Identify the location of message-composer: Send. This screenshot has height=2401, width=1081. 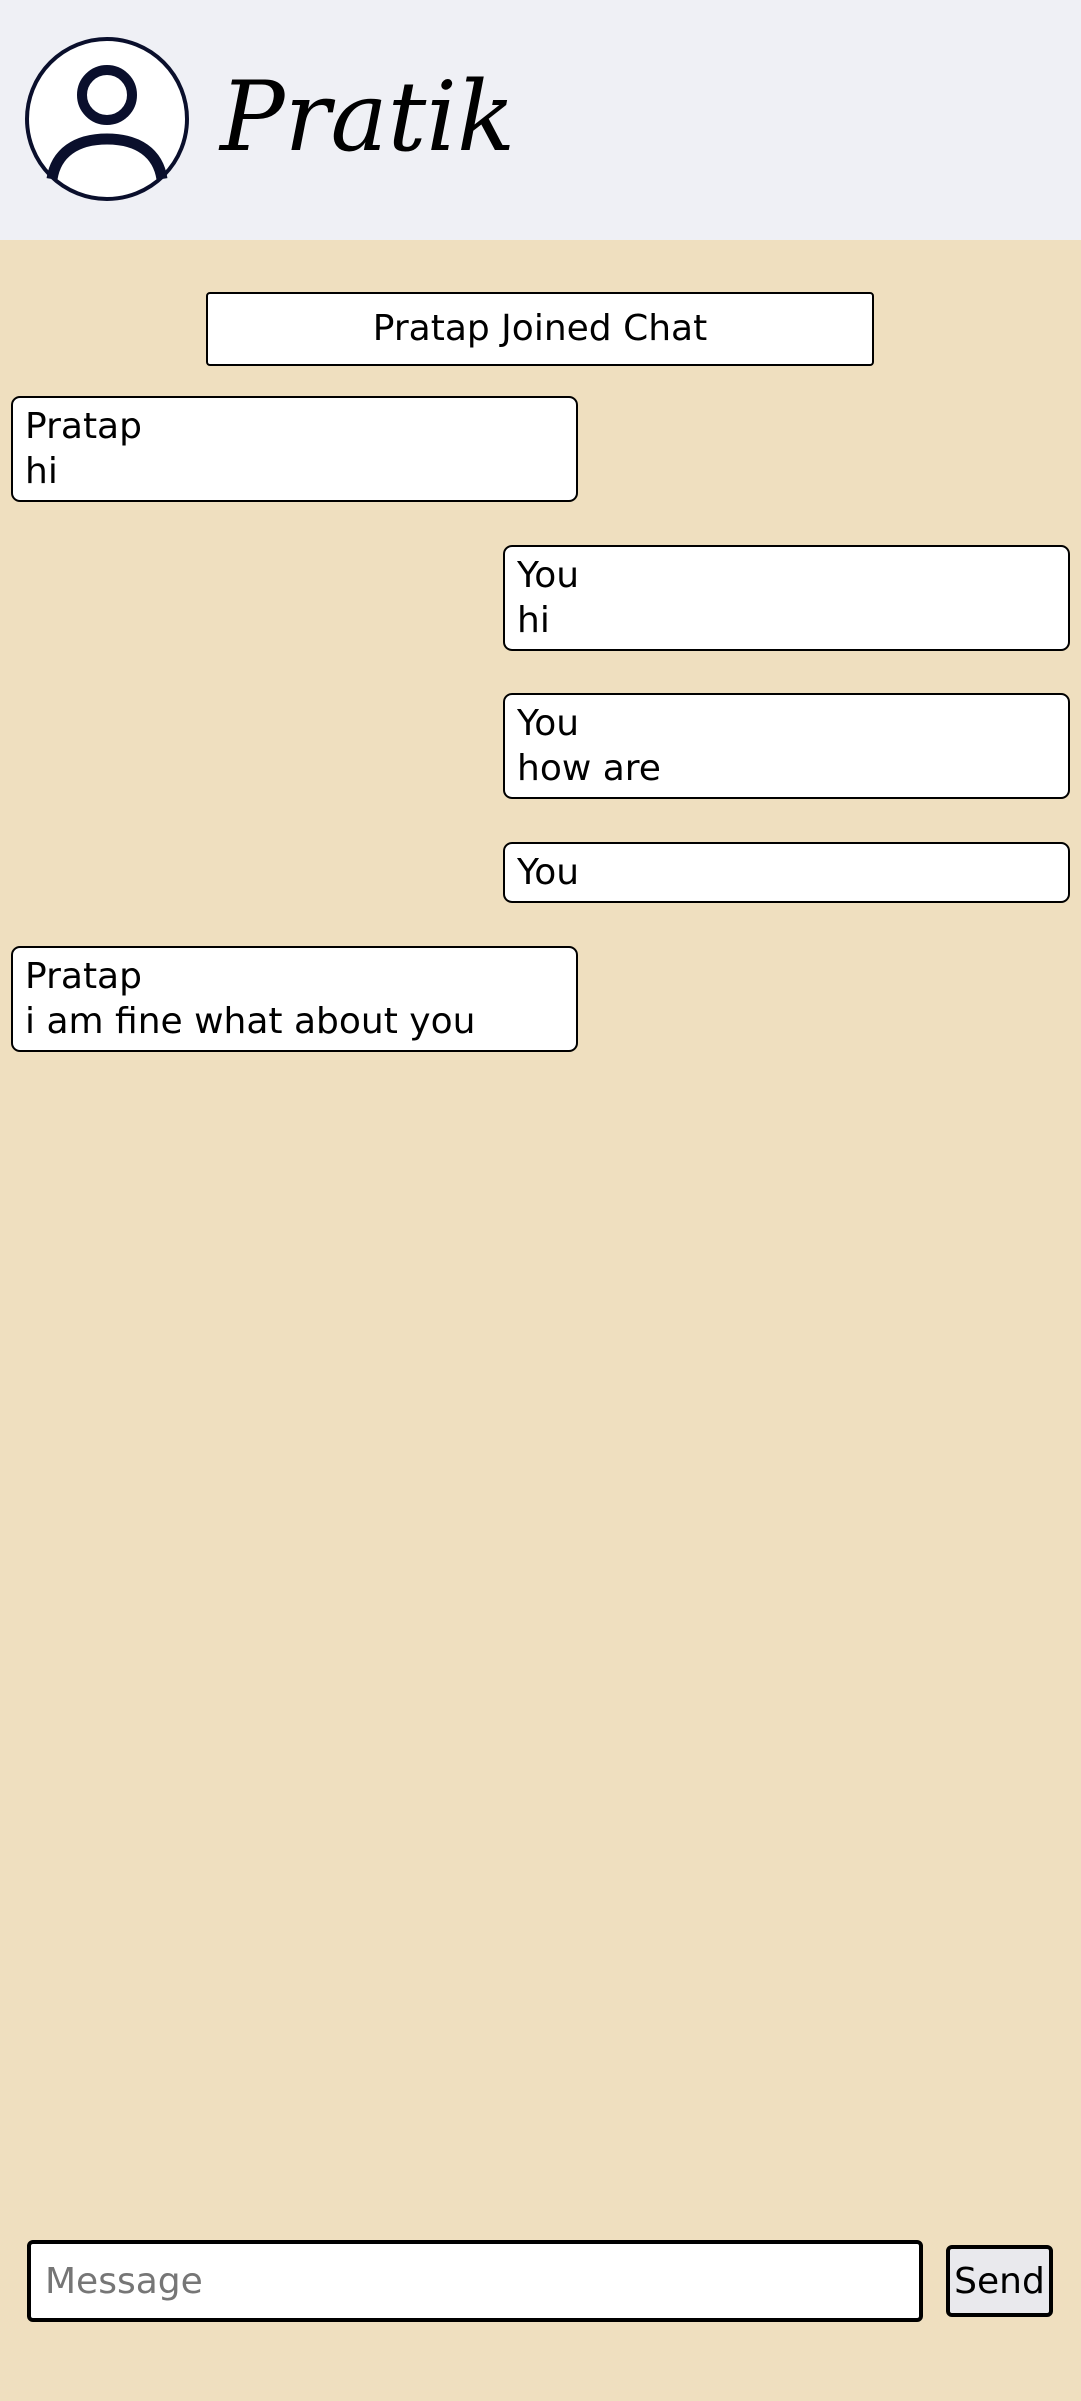
(540, 2310).